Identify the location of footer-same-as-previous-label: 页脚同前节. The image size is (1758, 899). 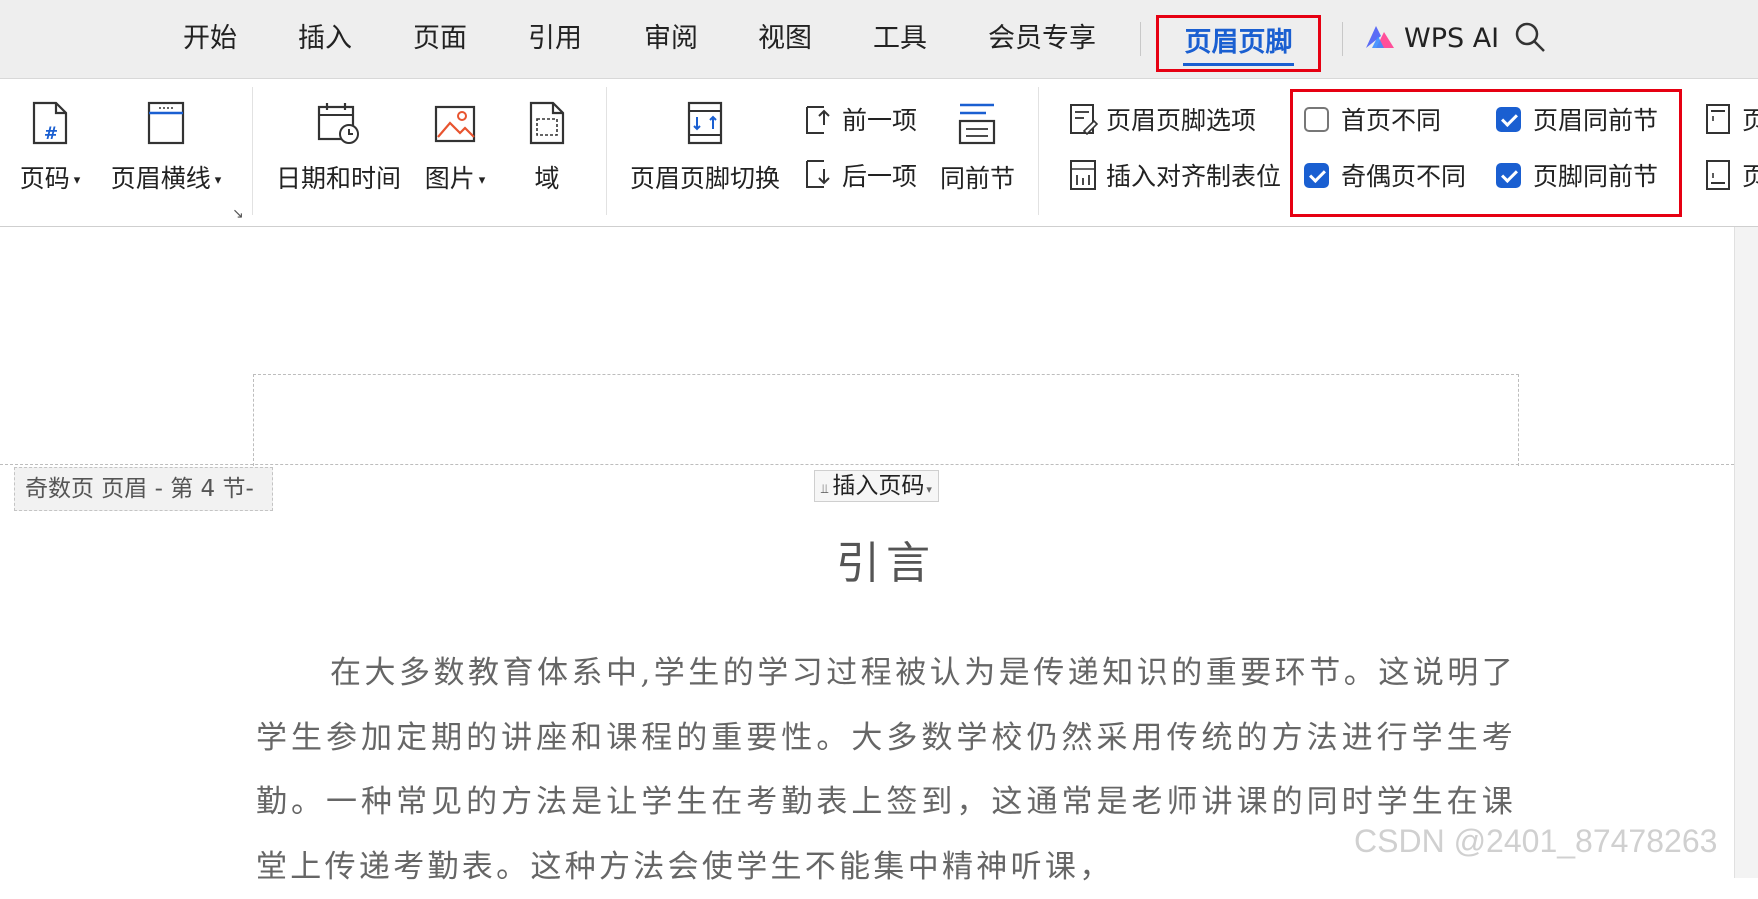
(1596, 176).